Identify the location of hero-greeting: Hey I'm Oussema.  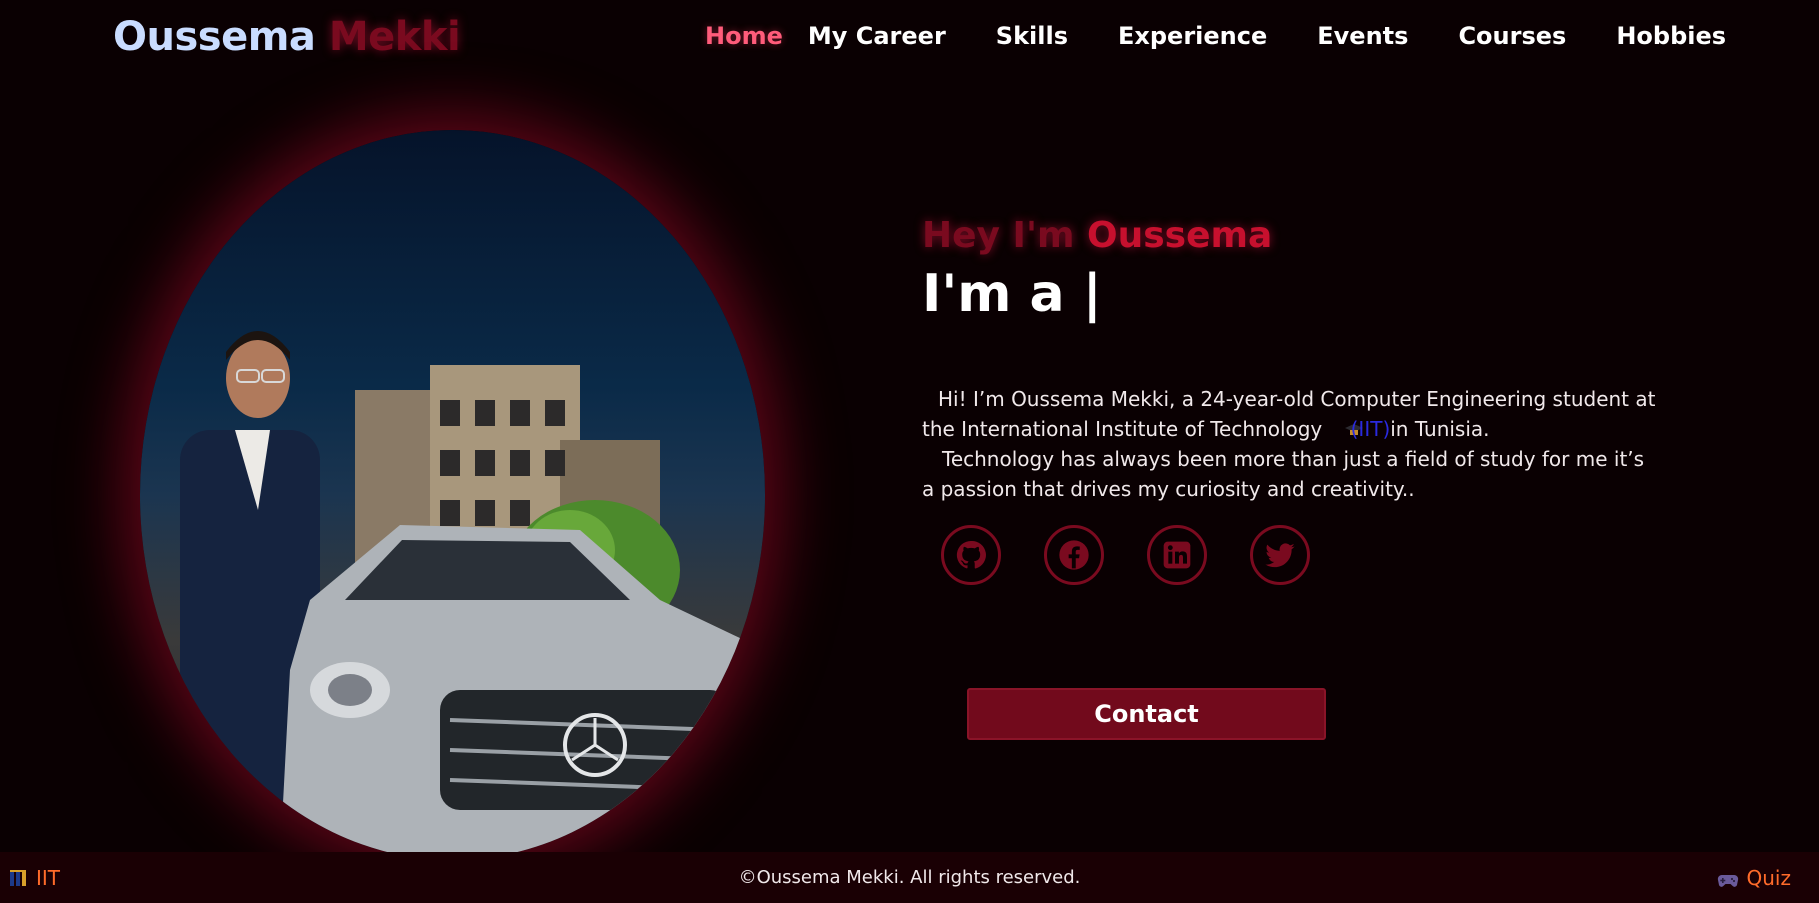
(1297, 235).